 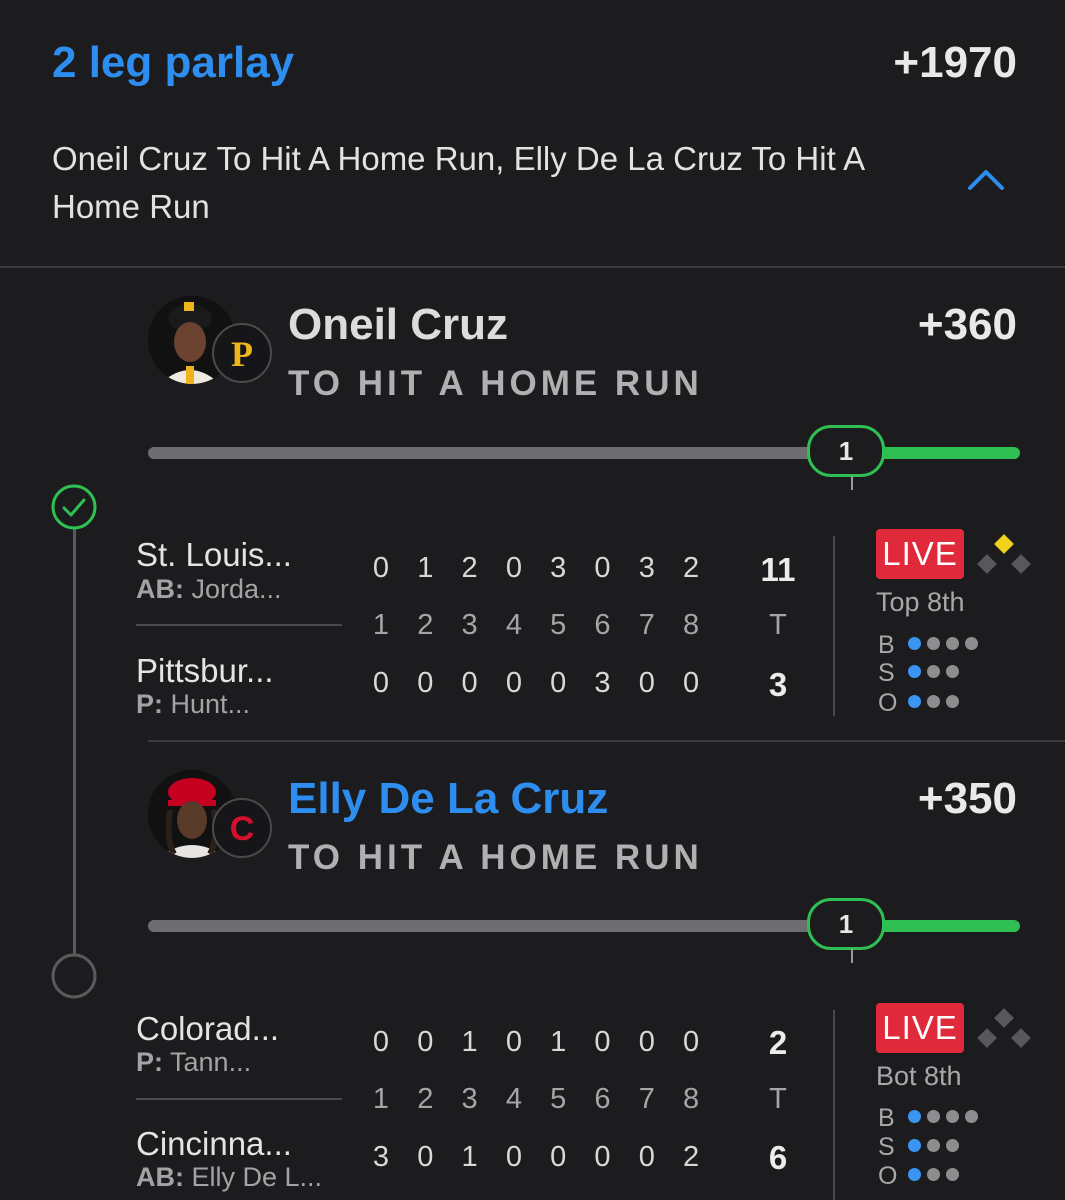 I want to click on team-logo-letter: C, so click(x=242, y=829).